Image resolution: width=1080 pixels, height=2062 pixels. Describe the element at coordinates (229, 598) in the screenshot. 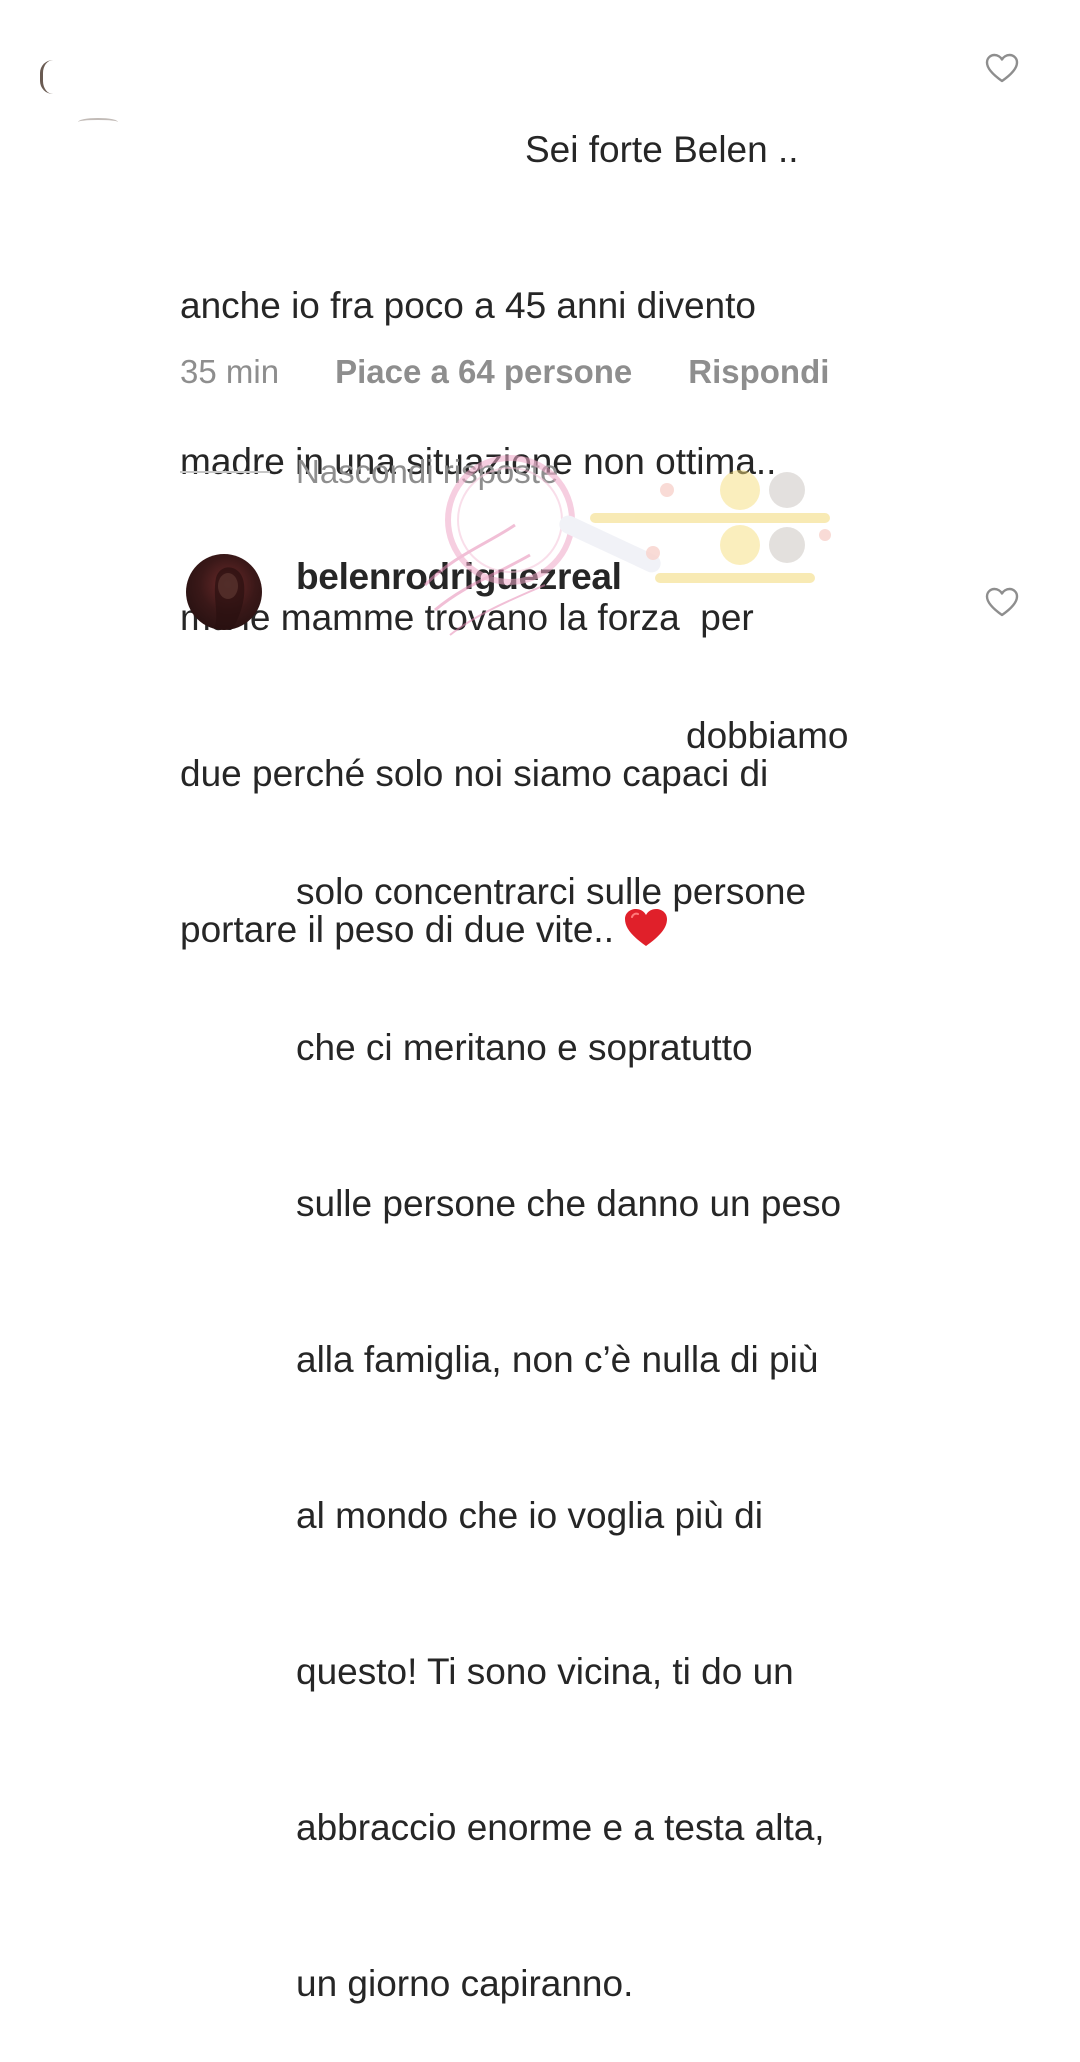

I see `avatar-photo-icon` at that location.